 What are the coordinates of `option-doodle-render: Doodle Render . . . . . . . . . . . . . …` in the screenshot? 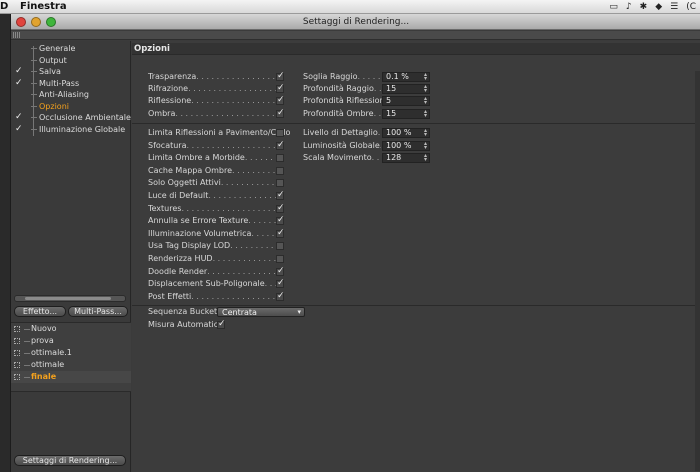 It's located at (212, 272).